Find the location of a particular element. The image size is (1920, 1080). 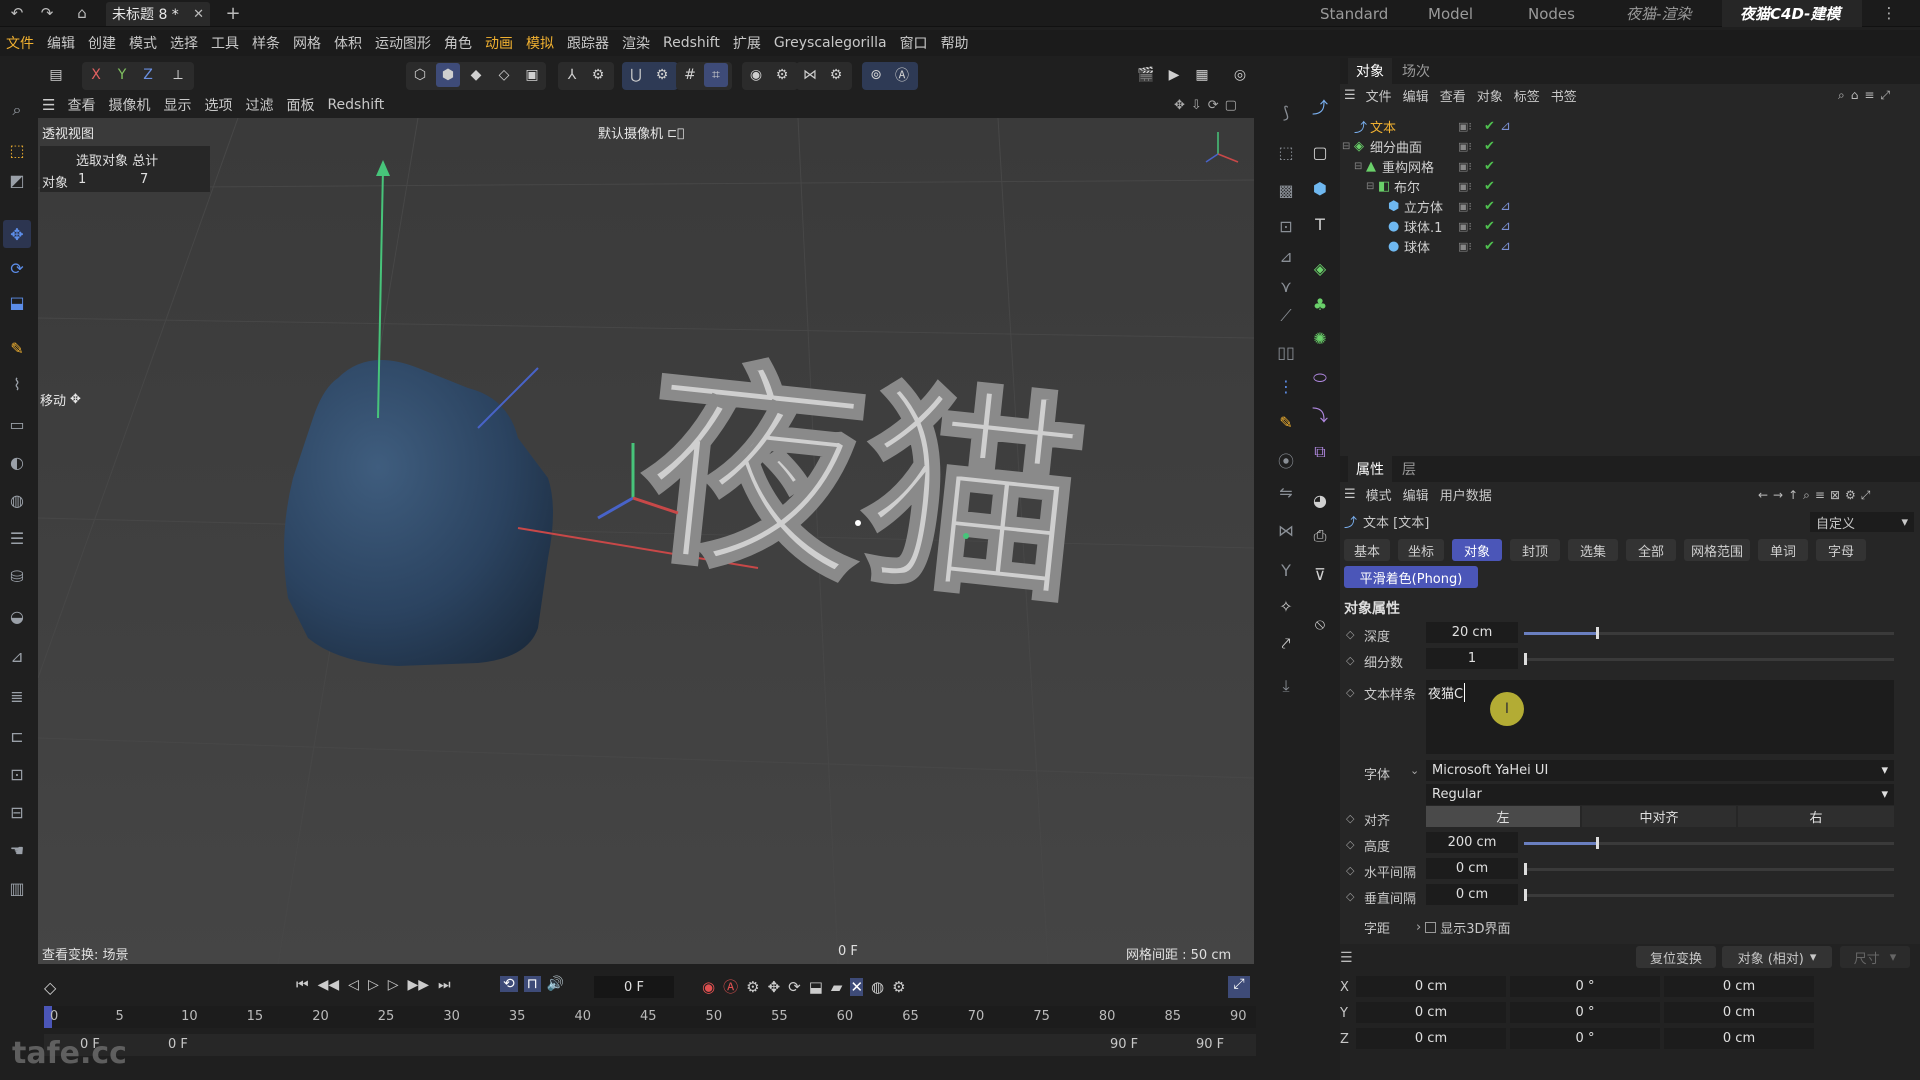

depth-slider is located at coordinates (1709, 633).